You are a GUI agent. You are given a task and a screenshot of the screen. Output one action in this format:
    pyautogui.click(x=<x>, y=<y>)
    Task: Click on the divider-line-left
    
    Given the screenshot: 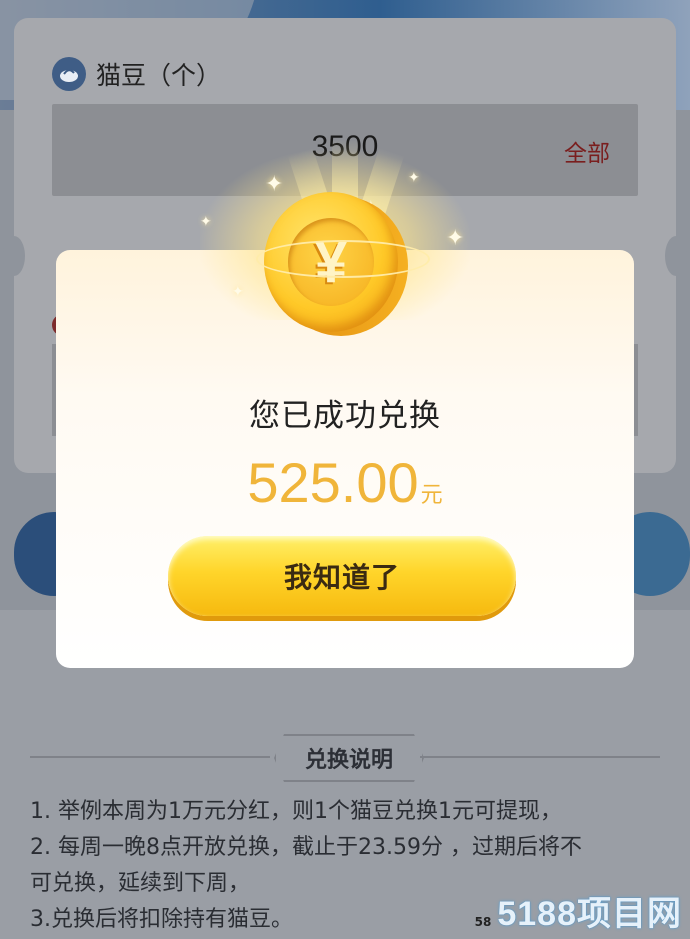 What is the action you would take?
    pyautogui.click(x=150, y=757)
    